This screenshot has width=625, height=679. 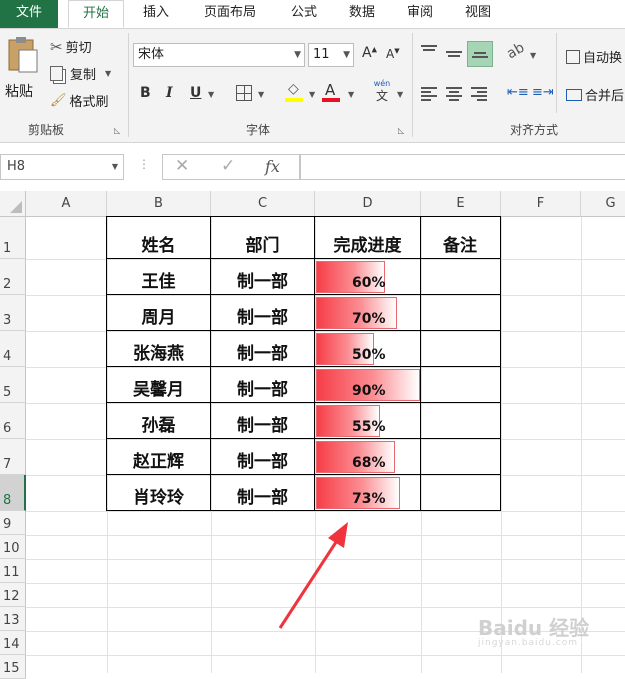 I want to click on column-header-e: E, so click(x=461, y=204).